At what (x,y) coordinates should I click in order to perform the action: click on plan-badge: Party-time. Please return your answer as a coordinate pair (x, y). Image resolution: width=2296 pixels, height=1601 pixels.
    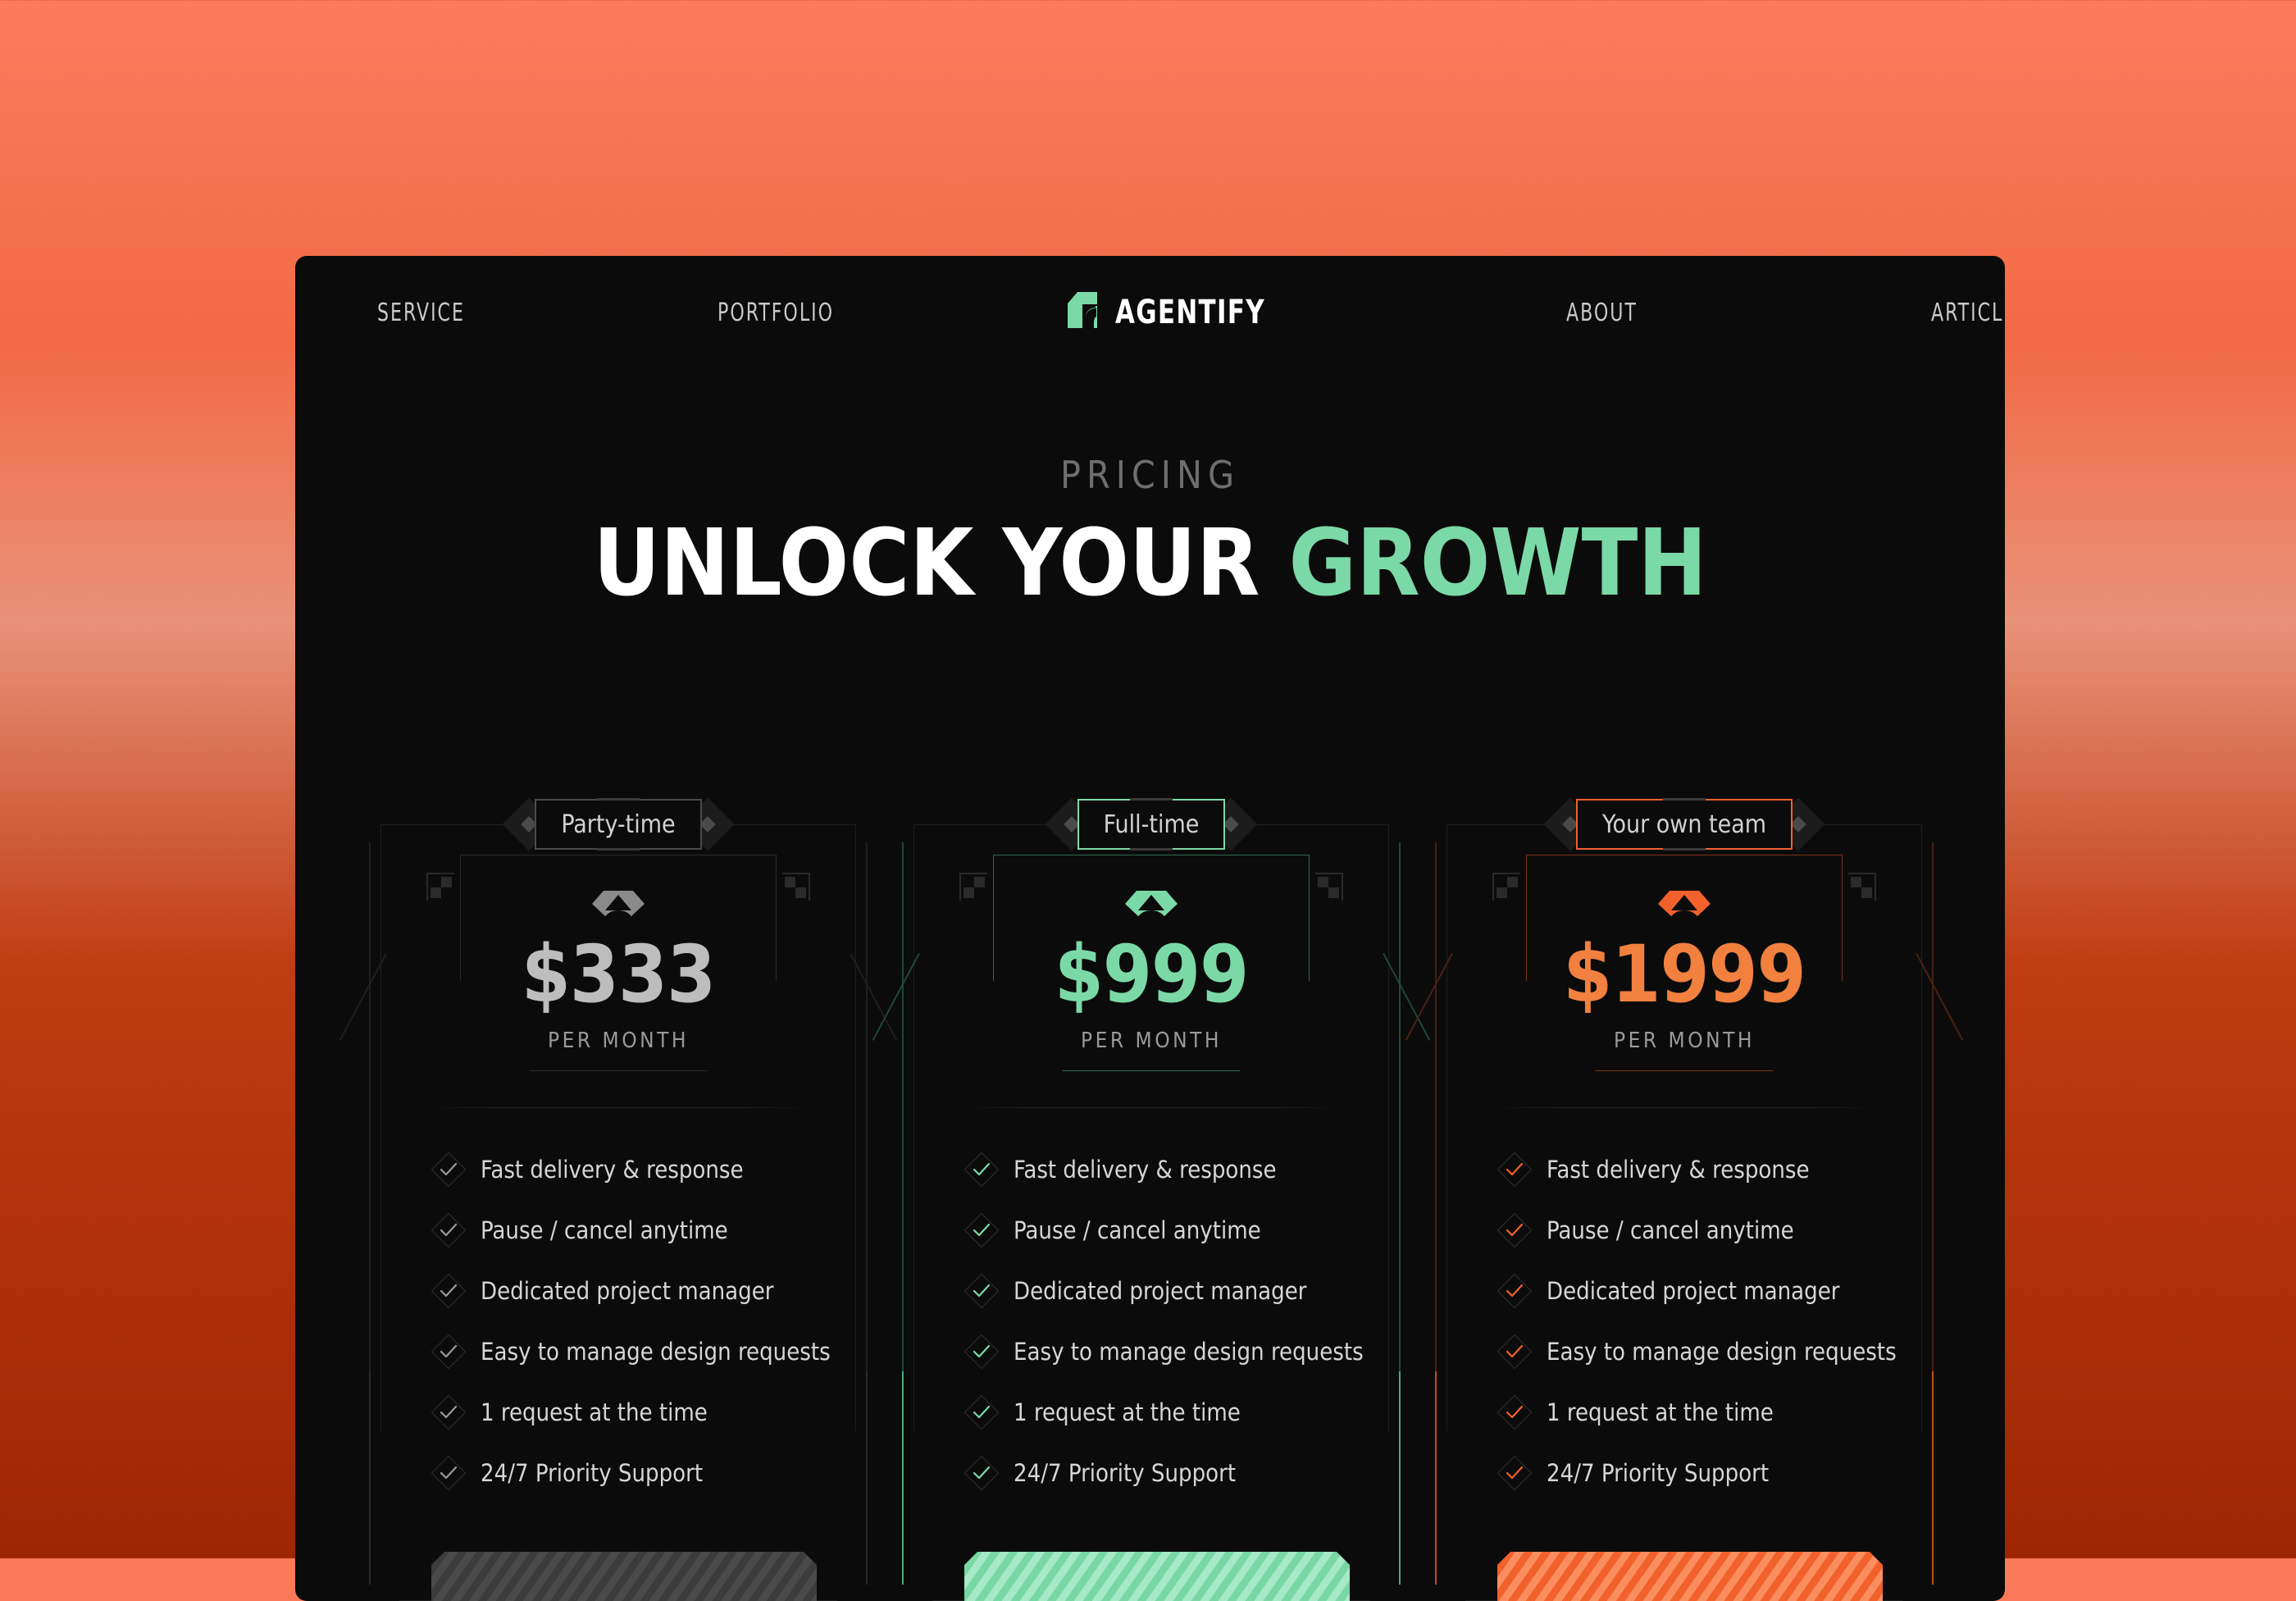
    Looking at the image, I should click on (618, 824).